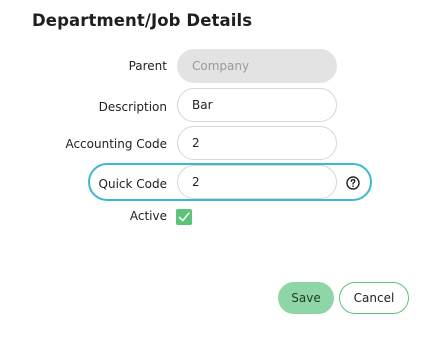 This screenshot has height=339, width=443. I want to click on active-label: Active, so click(148, 216).